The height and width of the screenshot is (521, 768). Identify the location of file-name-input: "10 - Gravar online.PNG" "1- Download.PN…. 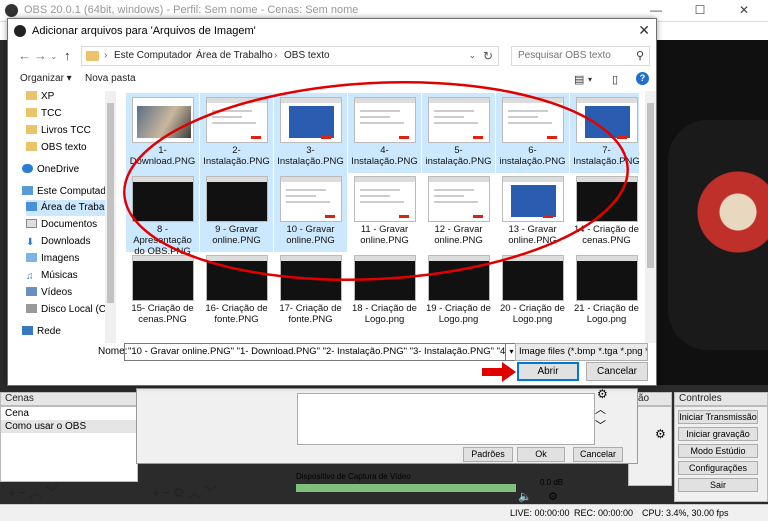
(315, 352).